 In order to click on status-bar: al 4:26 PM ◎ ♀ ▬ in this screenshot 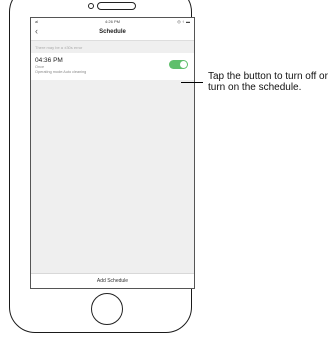, I will do `click(112, 21)`.